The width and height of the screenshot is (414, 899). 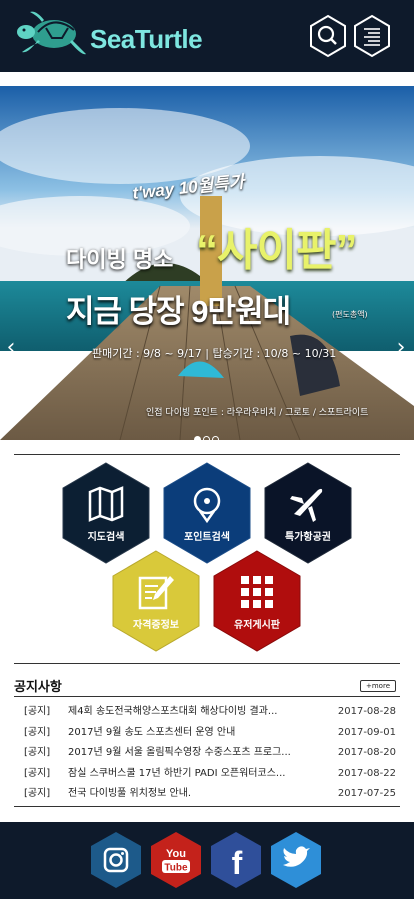 I want to click on next-slide-button: ›, so click(x=401, y=348).